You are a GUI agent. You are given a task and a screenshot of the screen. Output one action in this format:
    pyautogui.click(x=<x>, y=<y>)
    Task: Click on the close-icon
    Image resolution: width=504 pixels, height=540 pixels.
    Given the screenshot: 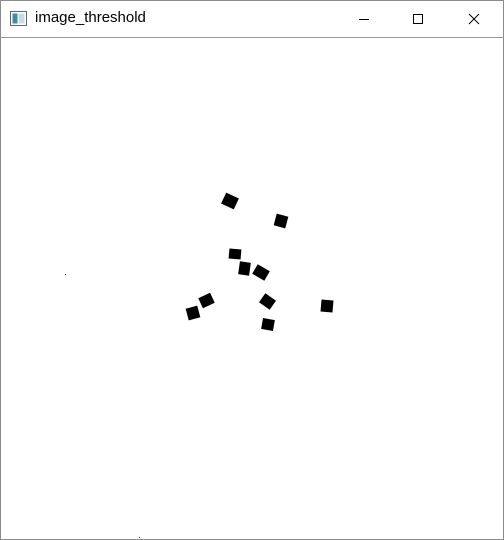 What is the action you would take?
    pyautogui.click(x=474, y=19)
    